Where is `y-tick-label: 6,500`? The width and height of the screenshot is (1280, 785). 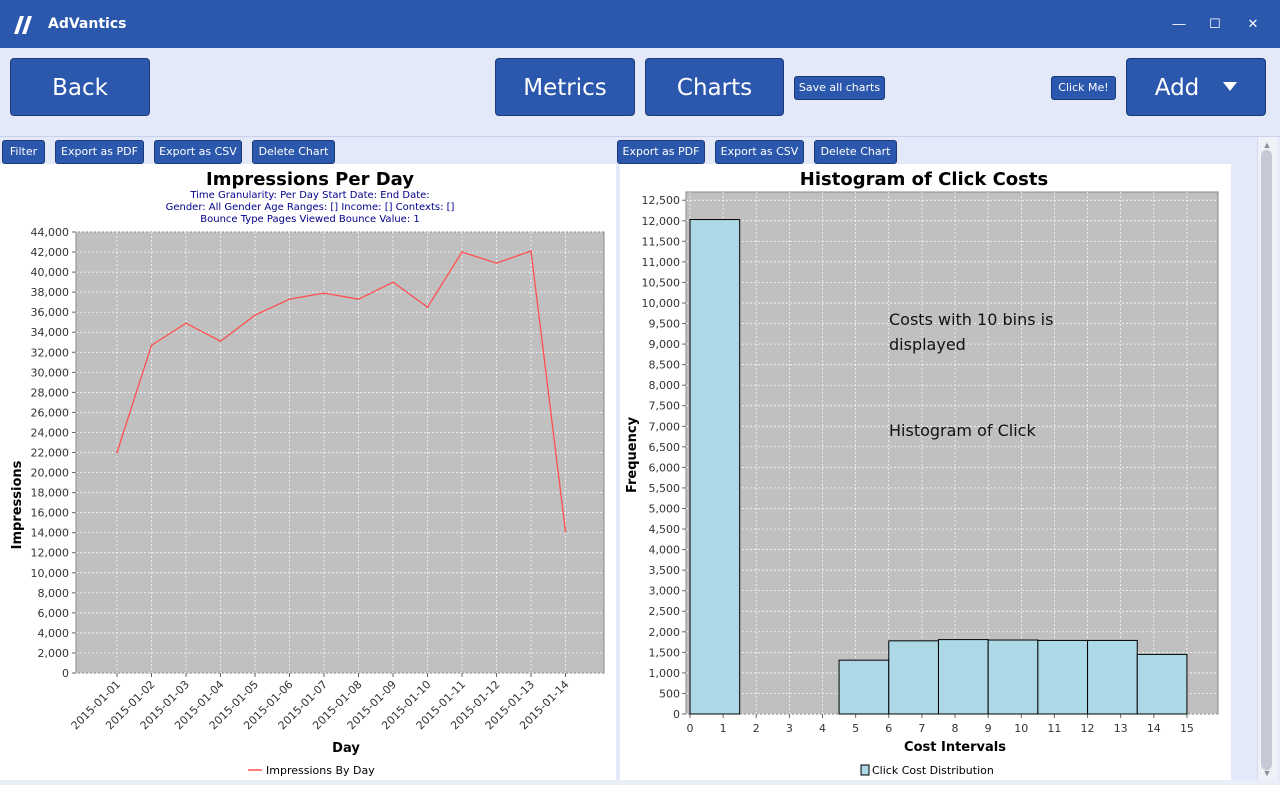 y-tick-label: 6,500 is located at coordinates (665, 447).